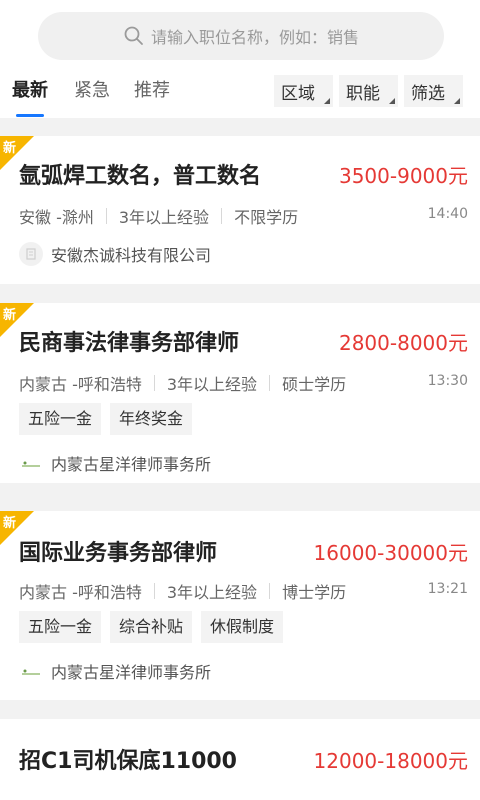 This screenshot has width=480, height=800. What do you see at coordinates (254, 37) in the screenshot?
I see `search-placeholder: 请输入职位名称，例如：销售` at bounding box center [254, 37].